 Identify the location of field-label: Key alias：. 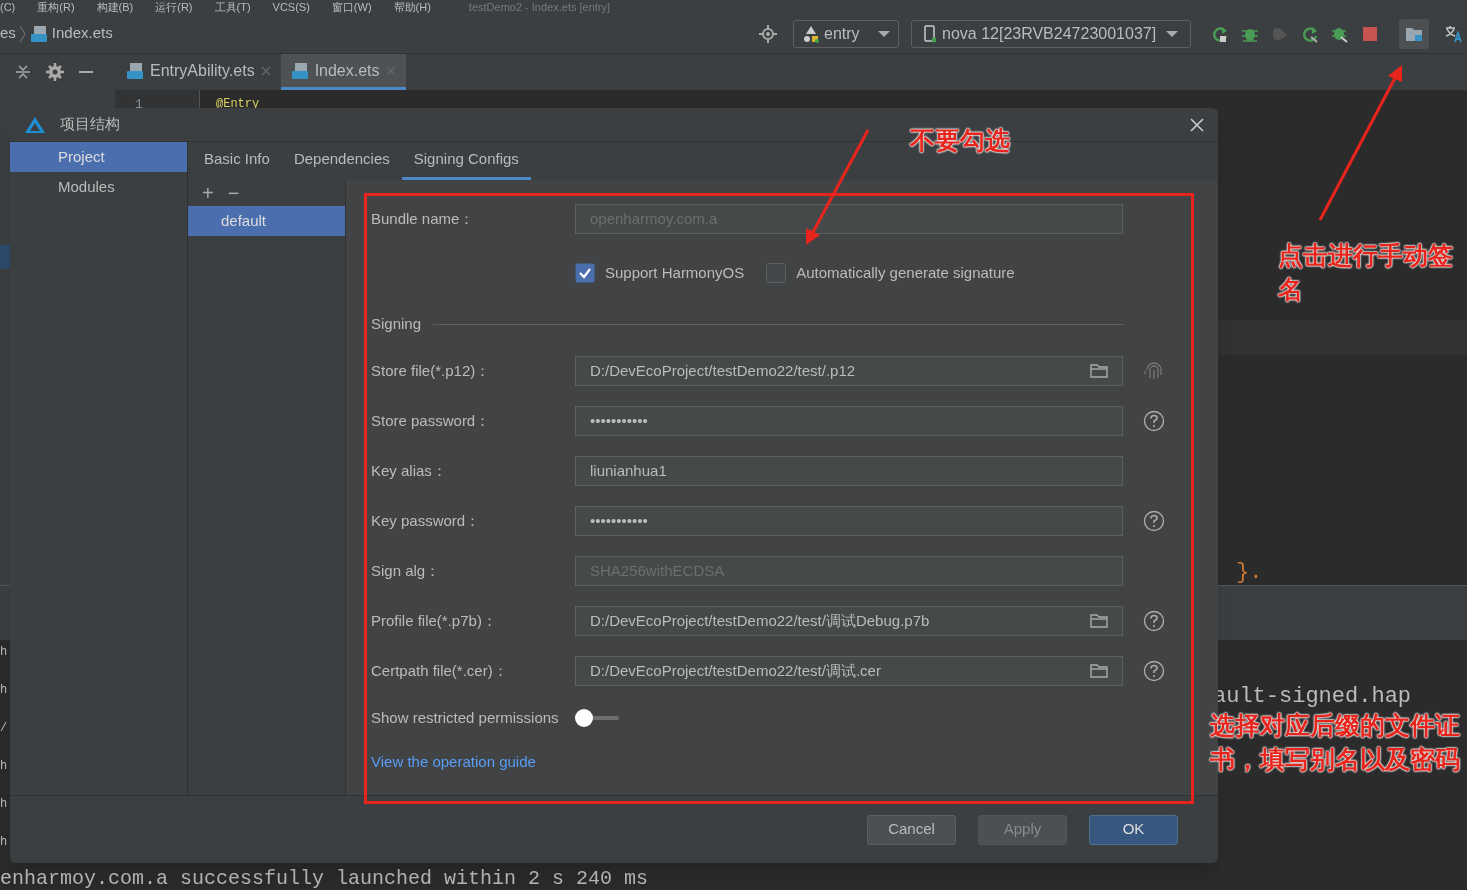
(409, 470).